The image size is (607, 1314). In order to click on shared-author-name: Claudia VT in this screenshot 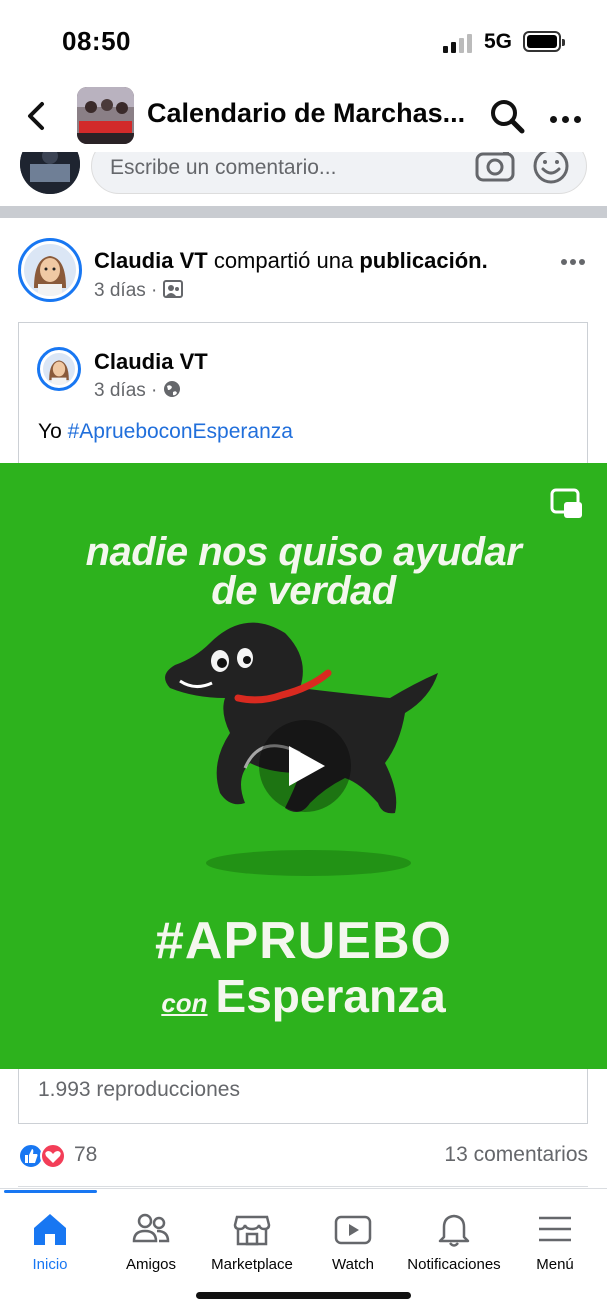, I will do `click(151, 362)`.